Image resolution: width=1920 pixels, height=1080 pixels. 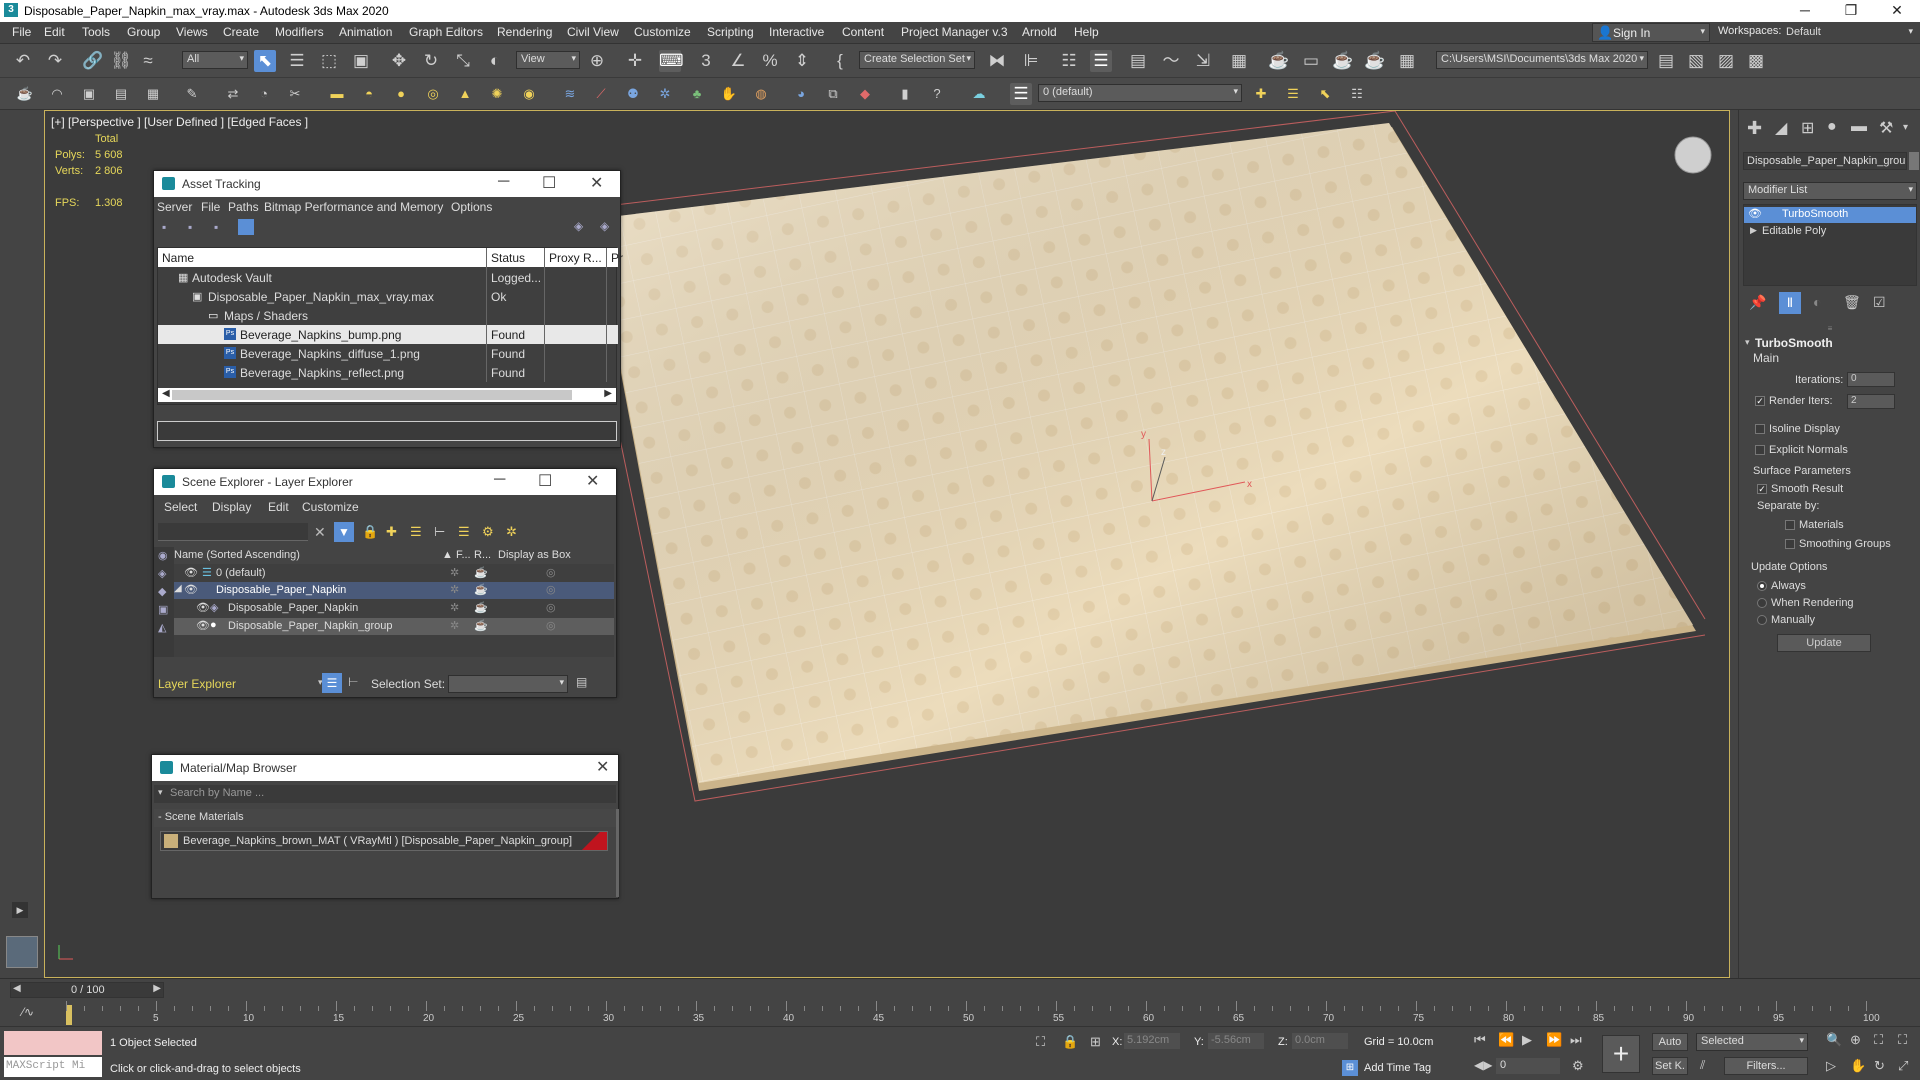 I want to click on select-layer-objects-icon: ⬉, so click(x=1325, y=94).